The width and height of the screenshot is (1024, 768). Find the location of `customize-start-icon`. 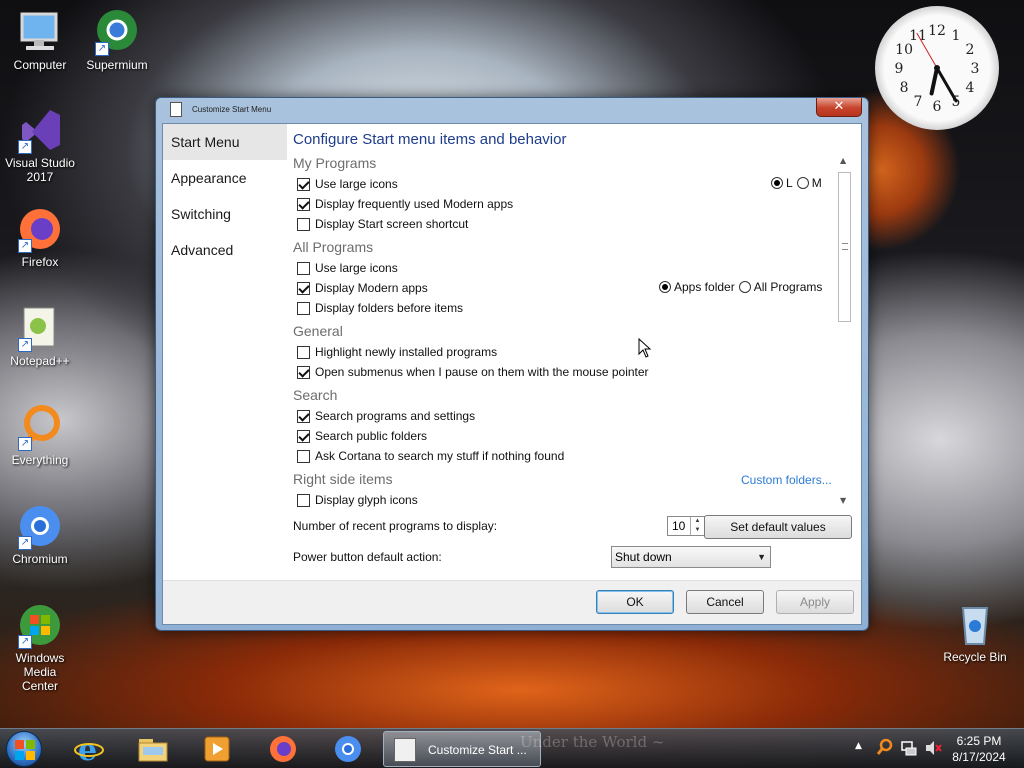

customize-start-icon is located at coordinates (405, 750).